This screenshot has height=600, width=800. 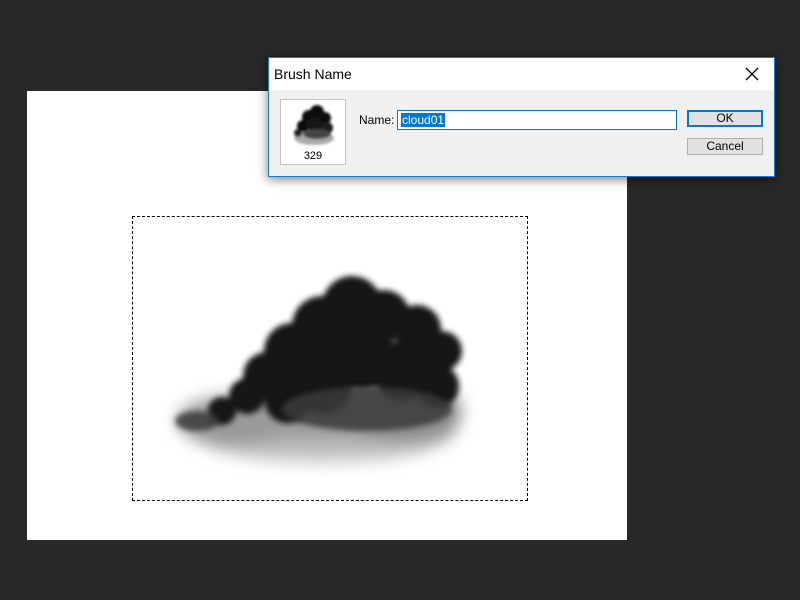 I want to click on dialog-titlebar: Brush Name, so click(x=521, y=74).